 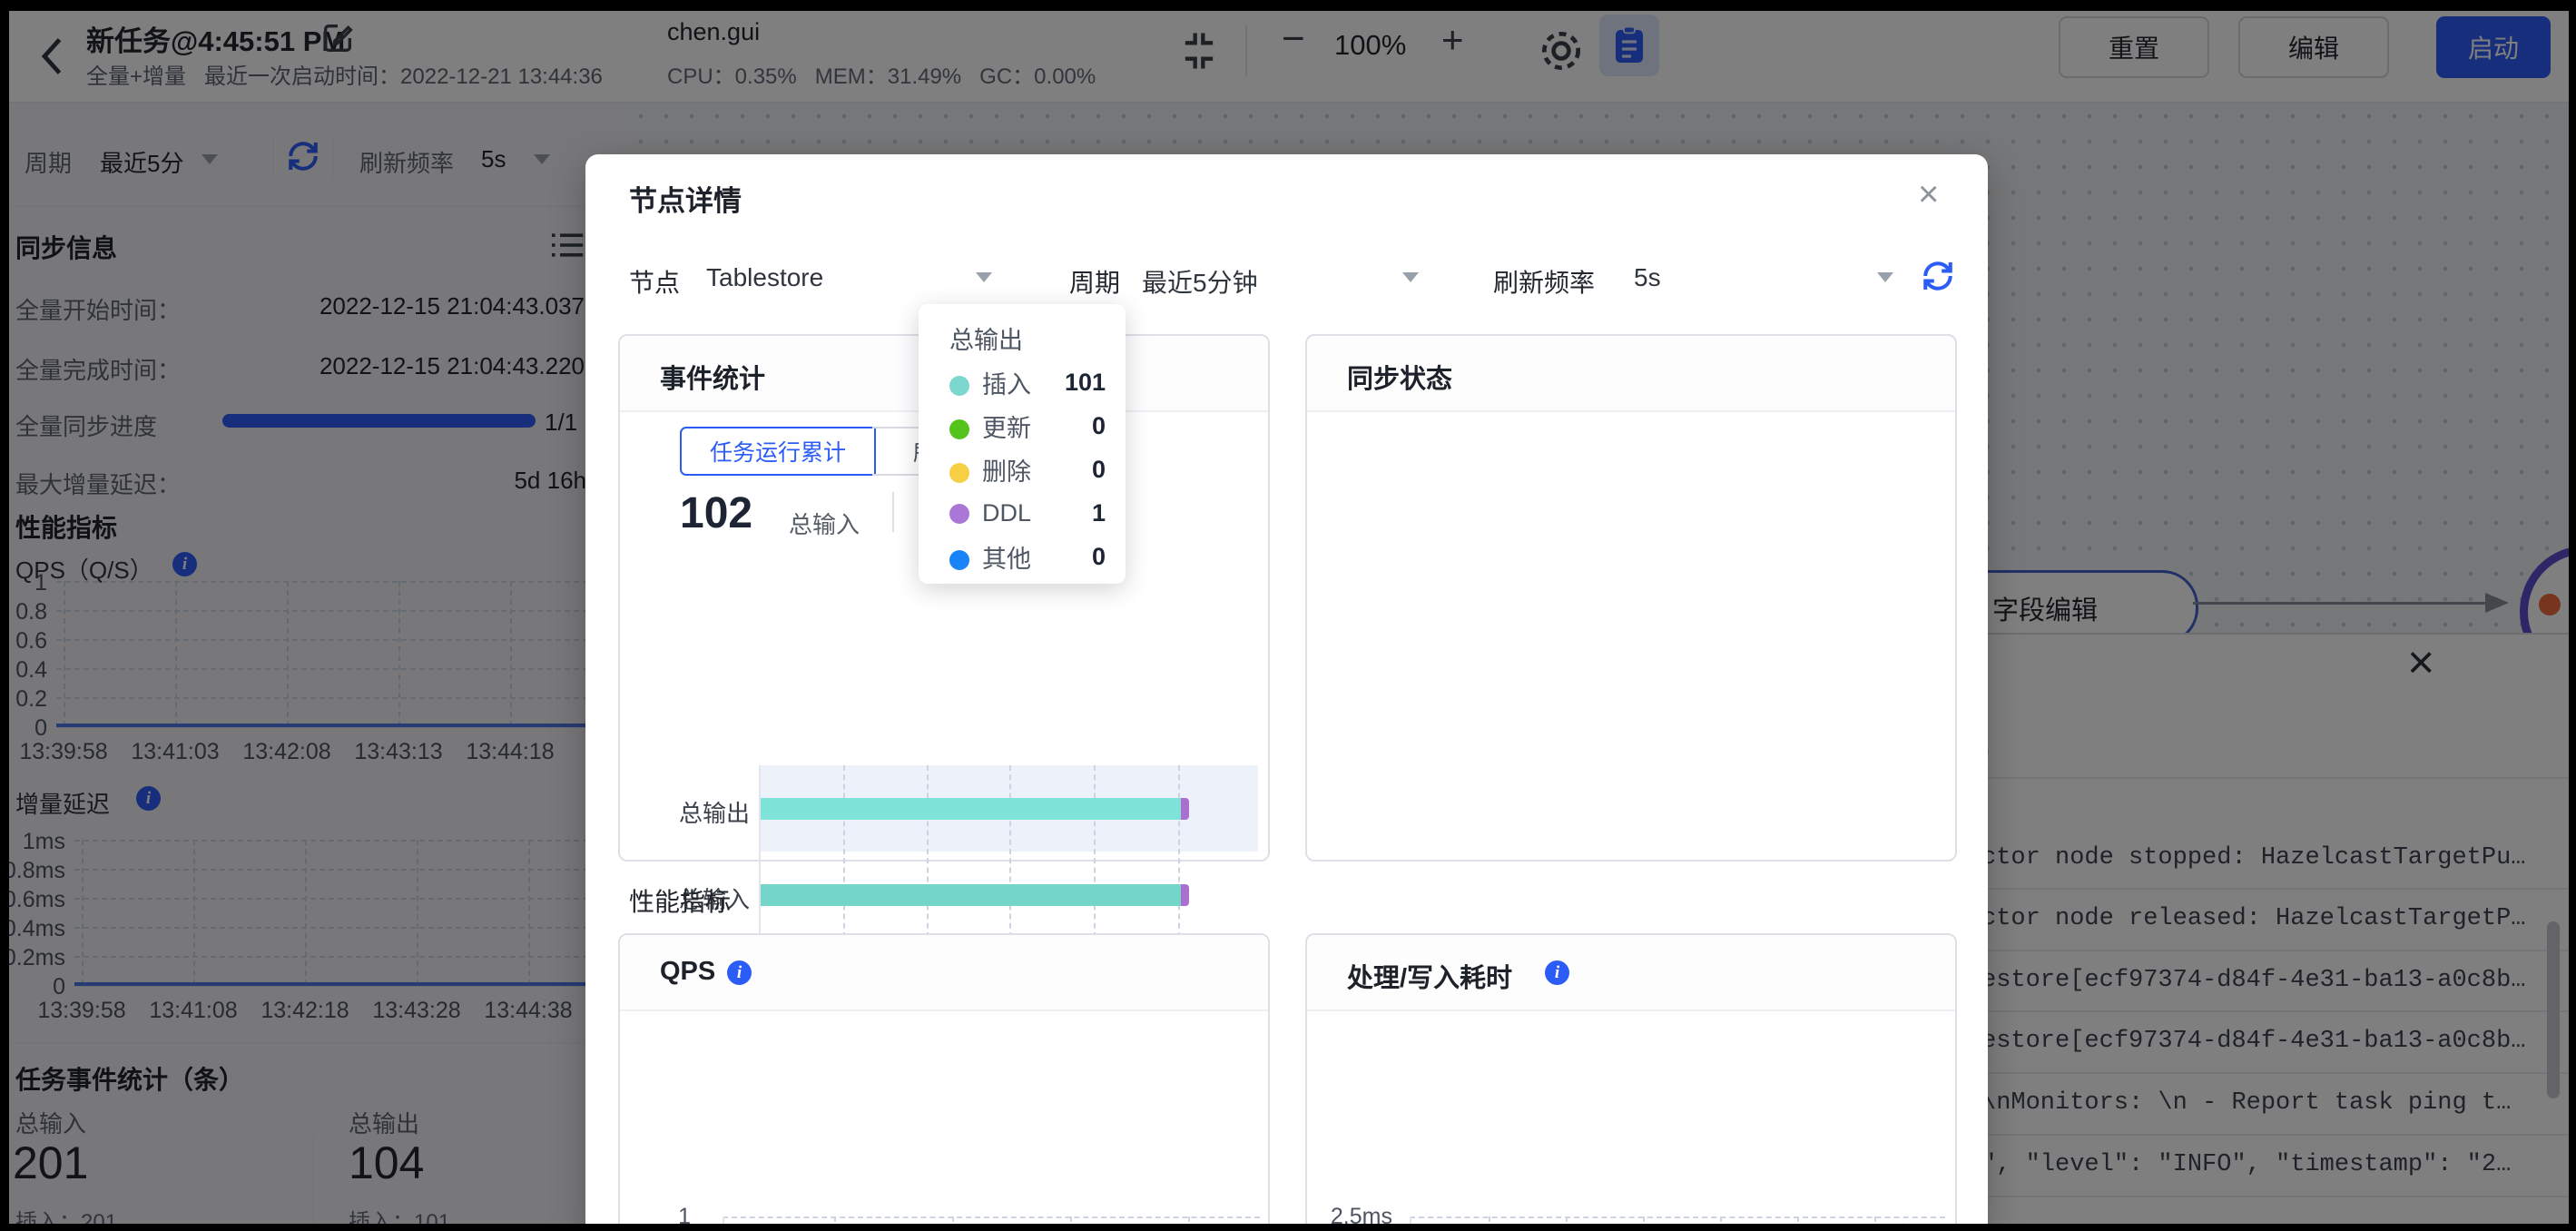 I want to click on sync-status-panel: 同步状态, so click(x=1631, y=598).